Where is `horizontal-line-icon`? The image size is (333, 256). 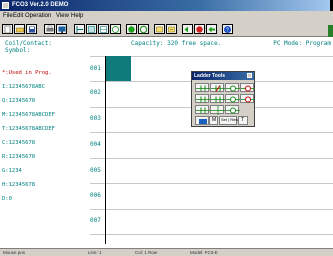
horizontal-line-icon is located at coordinates (202, 109).